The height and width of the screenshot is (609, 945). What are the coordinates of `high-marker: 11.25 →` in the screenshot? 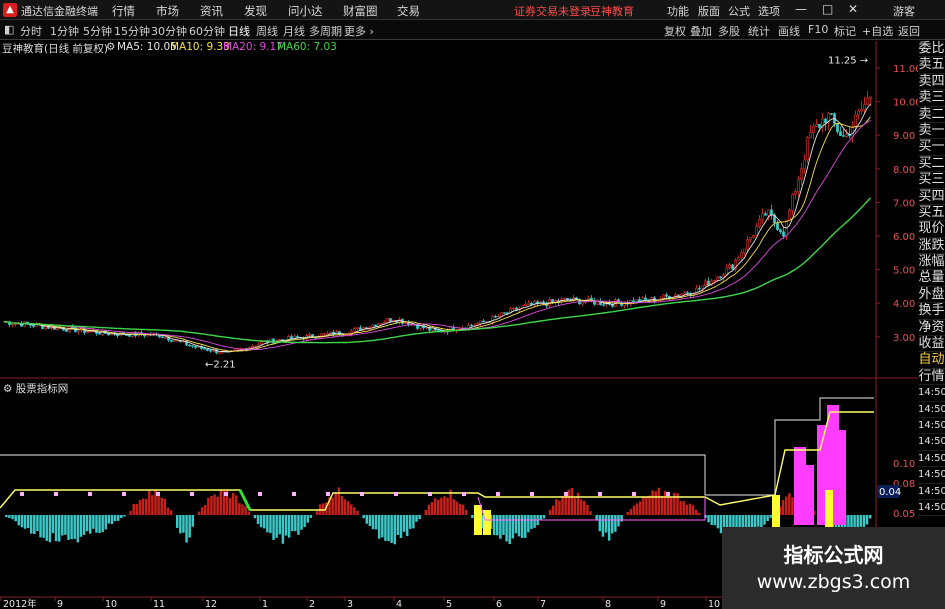 It's located at (848, 61).